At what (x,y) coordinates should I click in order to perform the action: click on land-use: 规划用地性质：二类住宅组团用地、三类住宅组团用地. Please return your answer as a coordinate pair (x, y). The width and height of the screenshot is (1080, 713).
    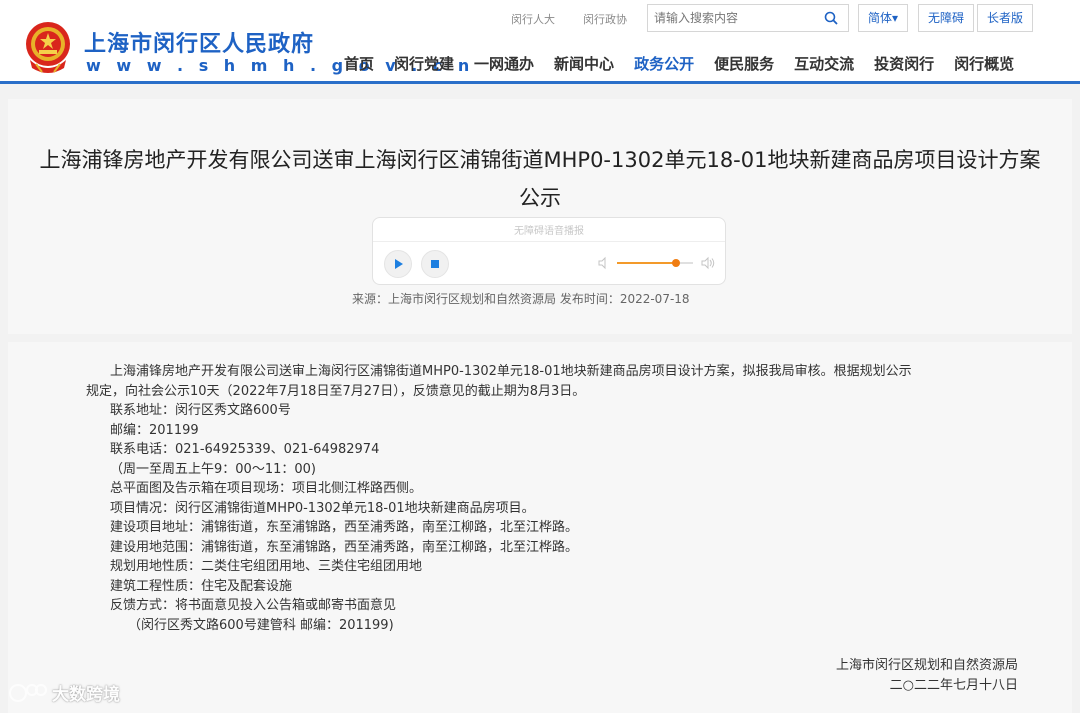
    Looking at the image, I should click on (266, 566).